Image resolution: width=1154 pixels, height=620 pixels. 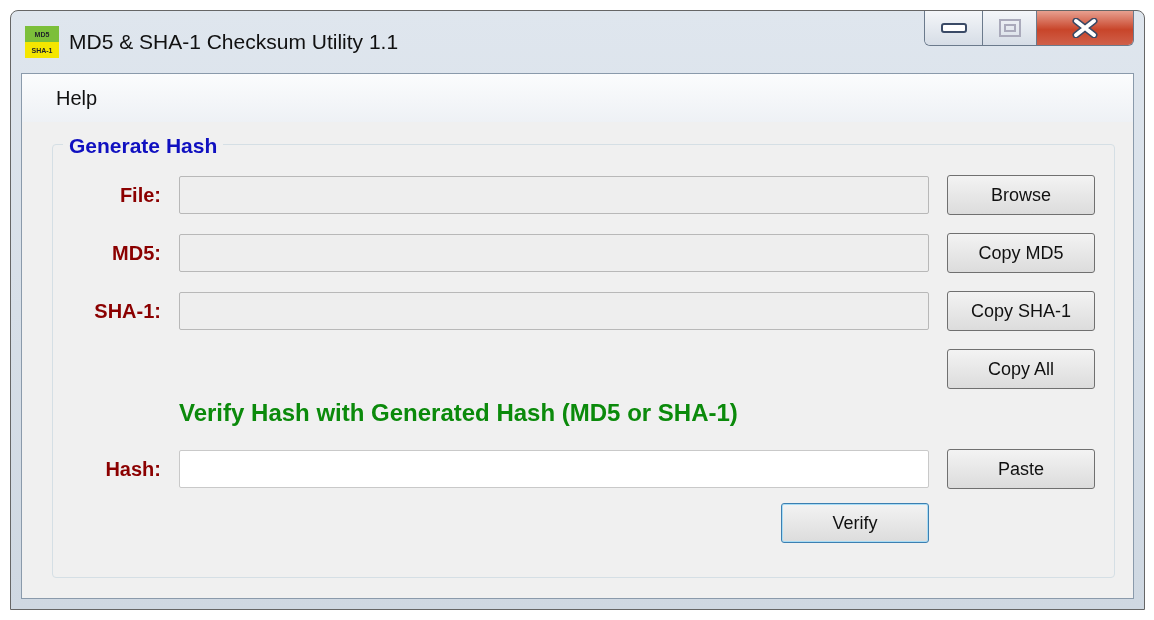 What do you see at coordinates (139, 195) in the screenshot?
I see `field-label: File:` at bounding box center [139, 195].